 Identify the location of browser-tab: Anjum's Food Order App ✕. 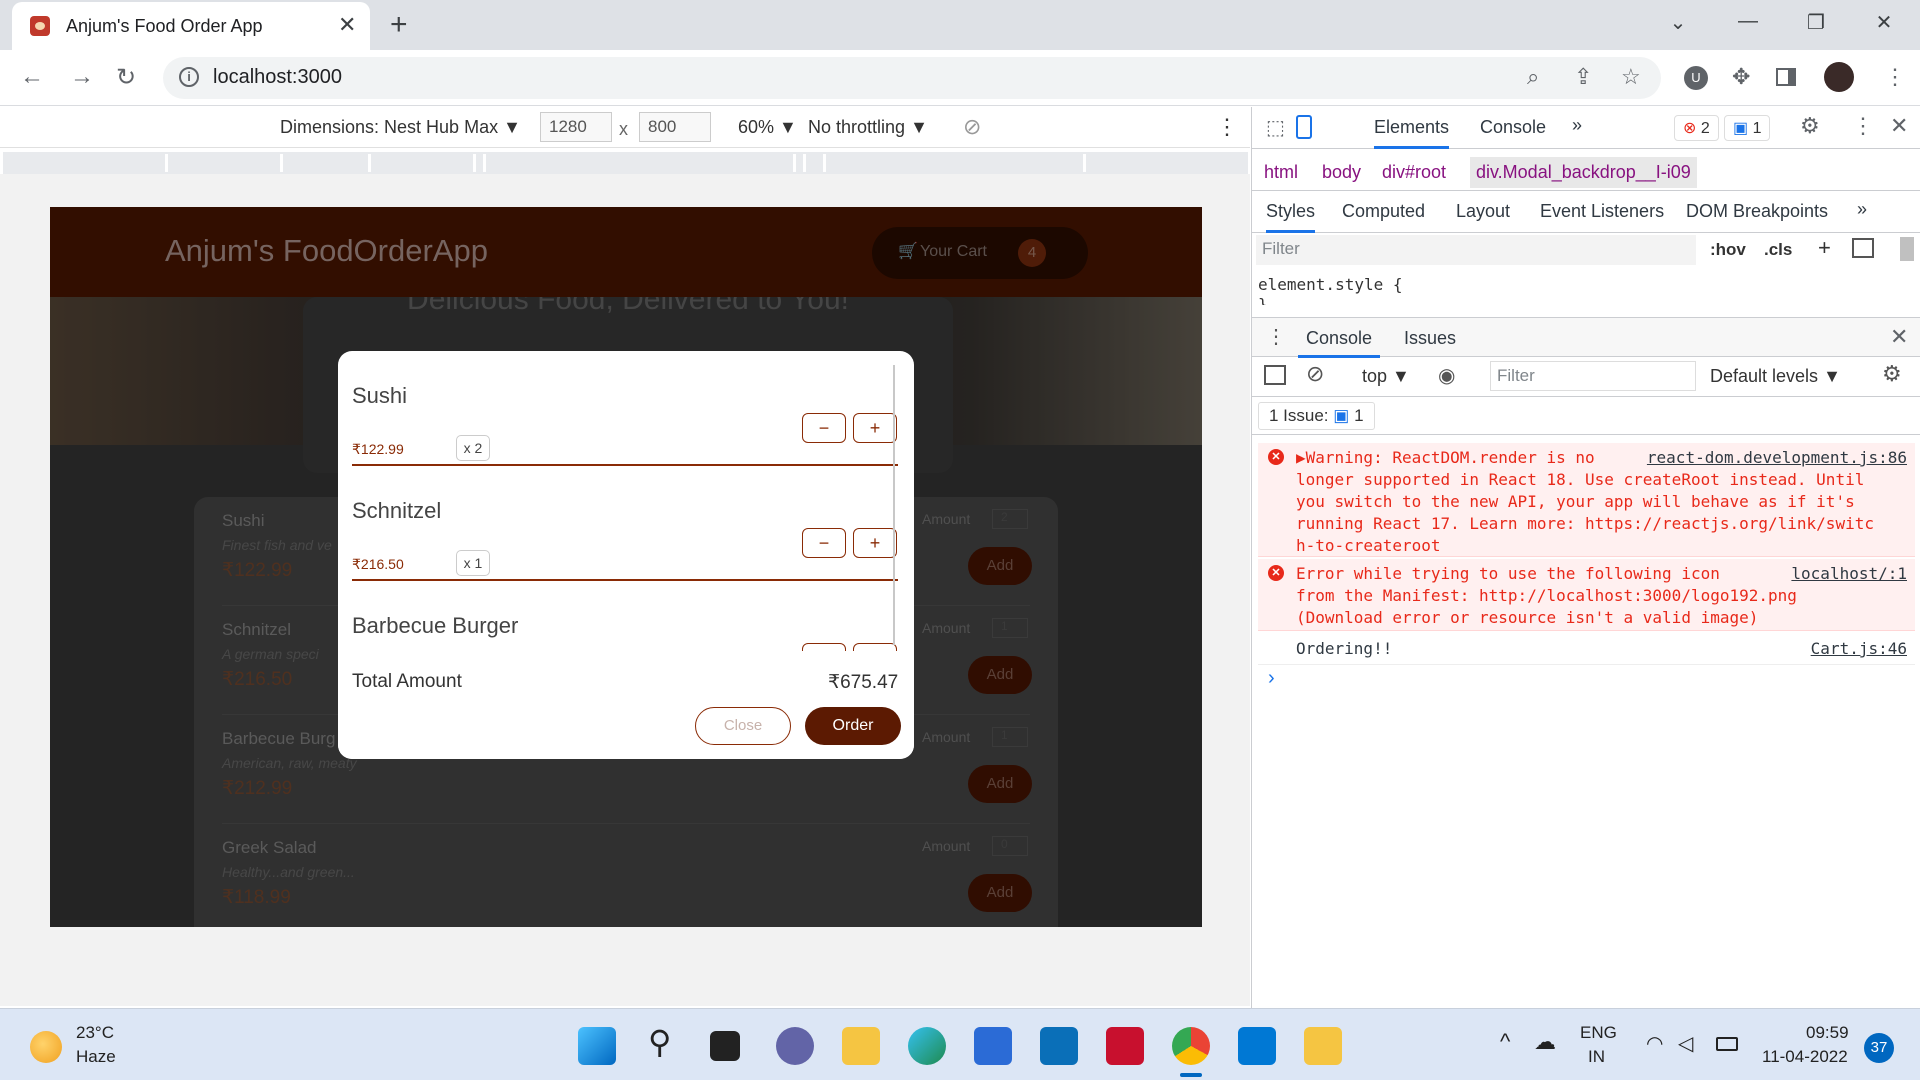
(191, 26).